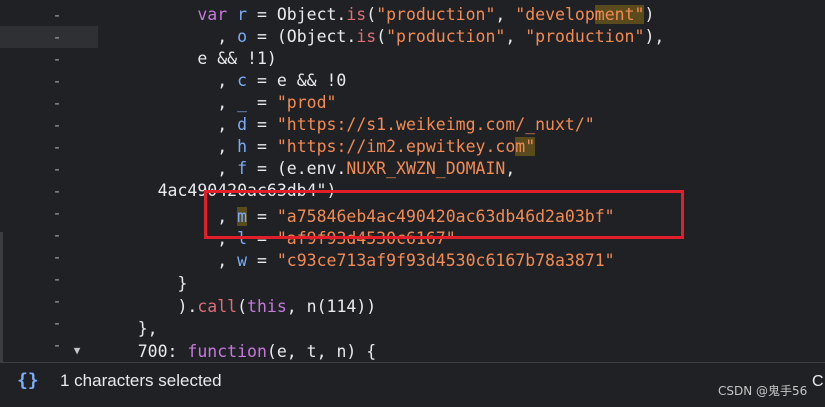 The width and height of the screenshot is (825, 407). What do you see at coordinates (366, 168) in the screenshot?
I see `code-line: , f = (e.env.NUXR_XWZN_DOMAIN,` at bounding box center [366, 168].